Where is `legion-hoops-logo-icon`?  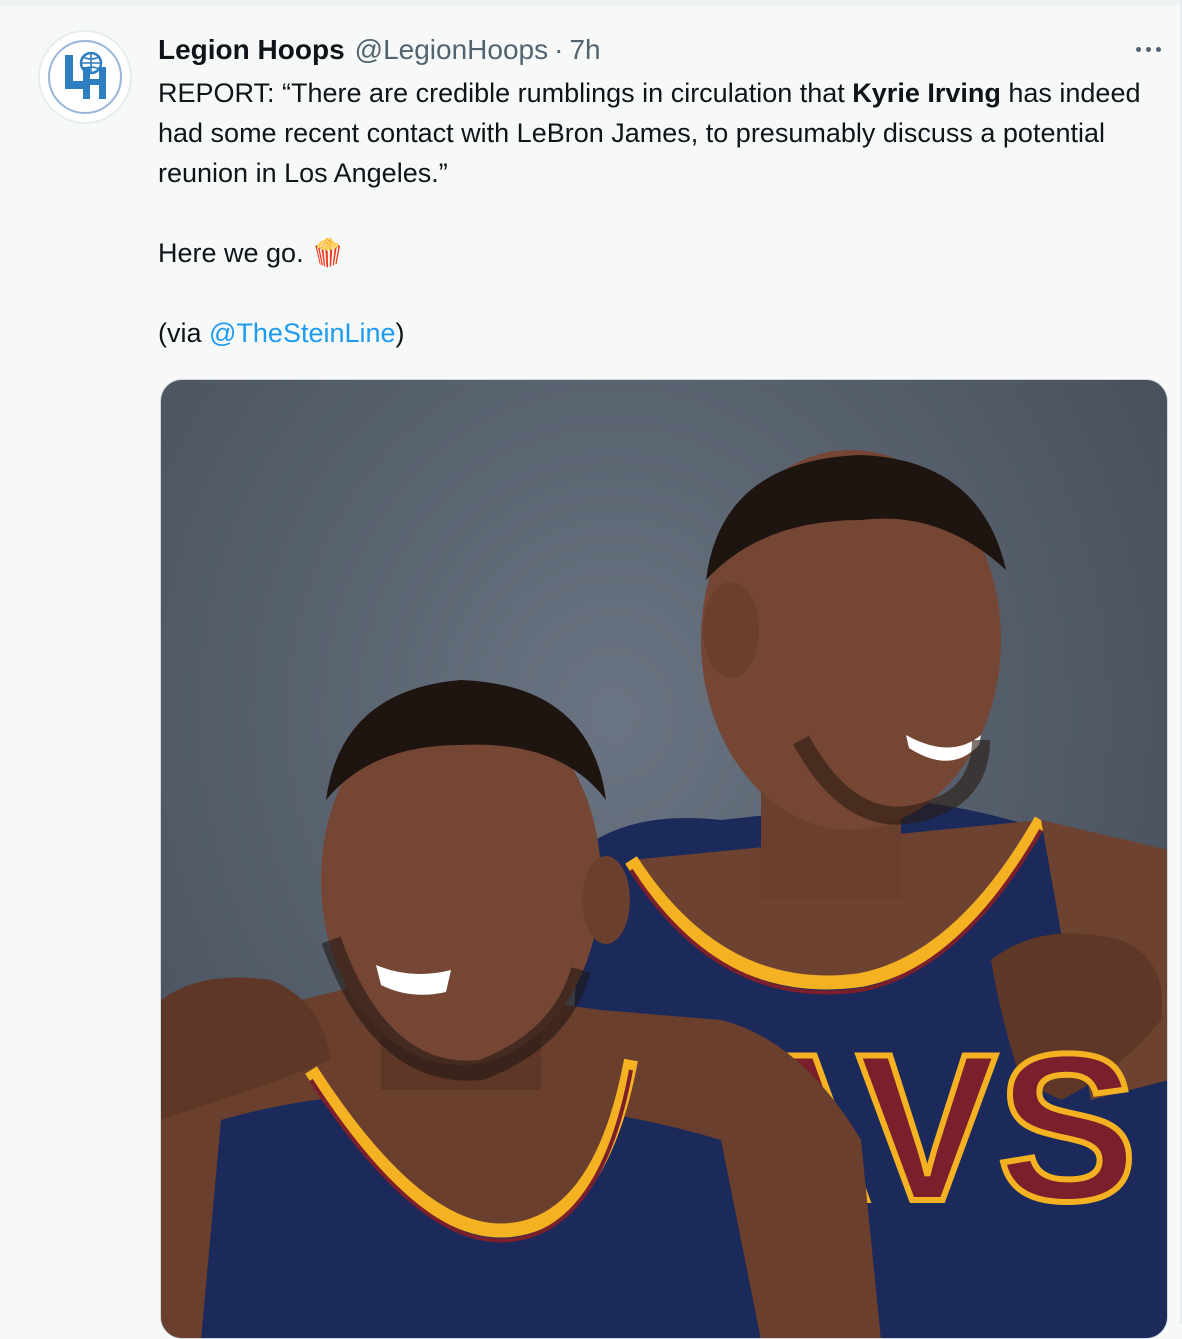
legion-hoops-logo-icon is located at coordinates (85, 77).